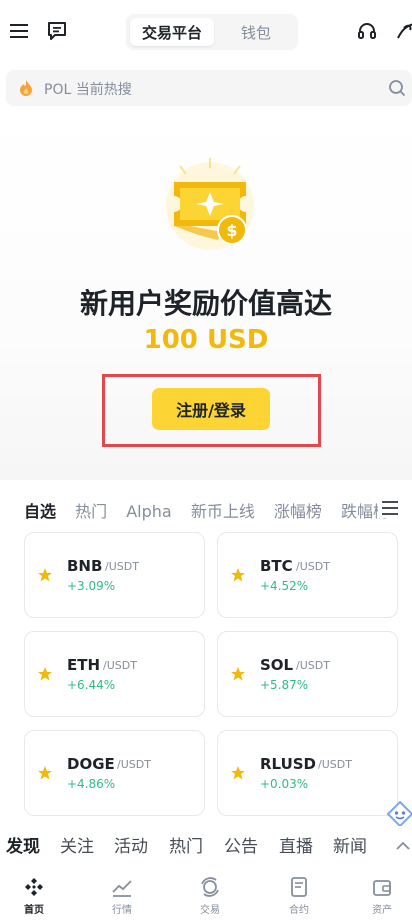 The height and width of the screenshot is (921, 412). Describe the element at coordinates (23, 844) in the screenshot. I see `feed-tab-discover: 发现` at that location.